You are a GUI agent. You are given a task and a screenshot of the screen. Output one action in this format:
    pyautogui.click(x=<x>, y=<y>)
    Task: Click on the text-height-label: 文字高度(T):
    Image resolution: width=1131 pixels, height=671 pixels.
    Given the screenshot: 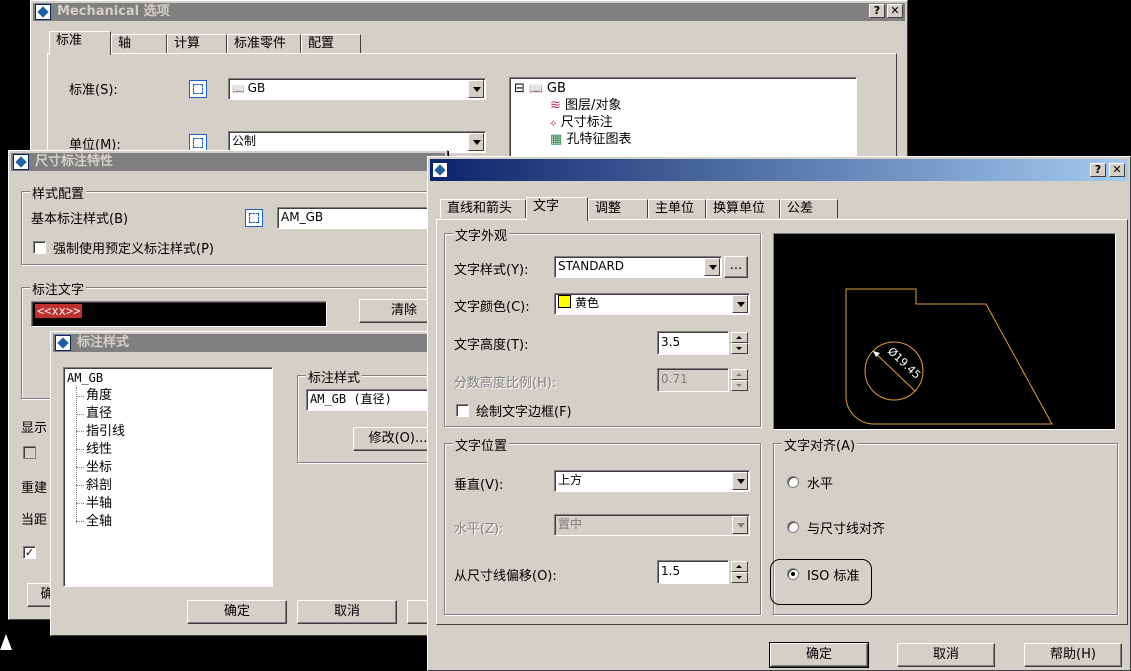 What is the action you would take?
    pyautogui.click(x=491, y=345)
    